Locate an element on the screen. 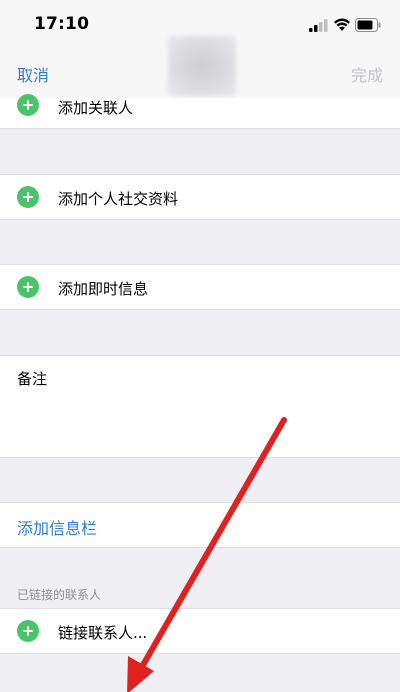 The width and height of the screenshot is (400, 692). notes-field: 备注 is located at coordinates (200, 406).